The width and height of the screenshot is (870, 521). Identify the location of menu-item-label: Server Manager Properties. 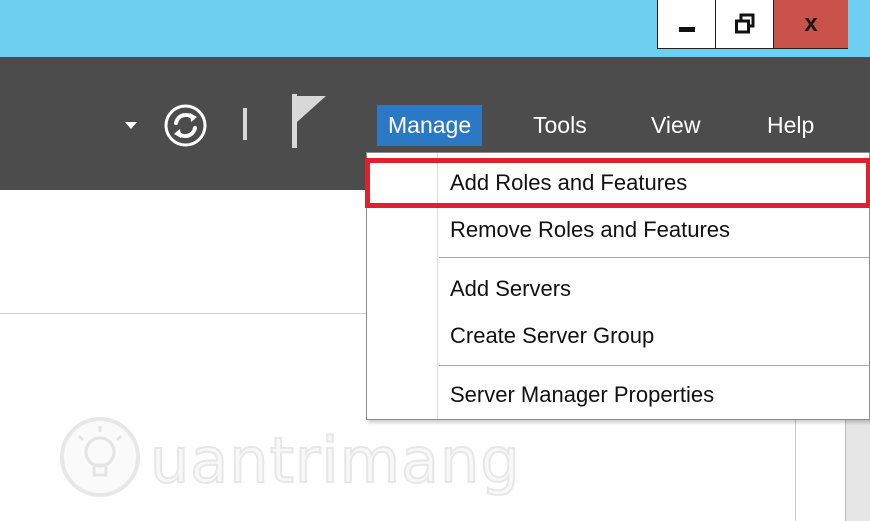
(582, 394).